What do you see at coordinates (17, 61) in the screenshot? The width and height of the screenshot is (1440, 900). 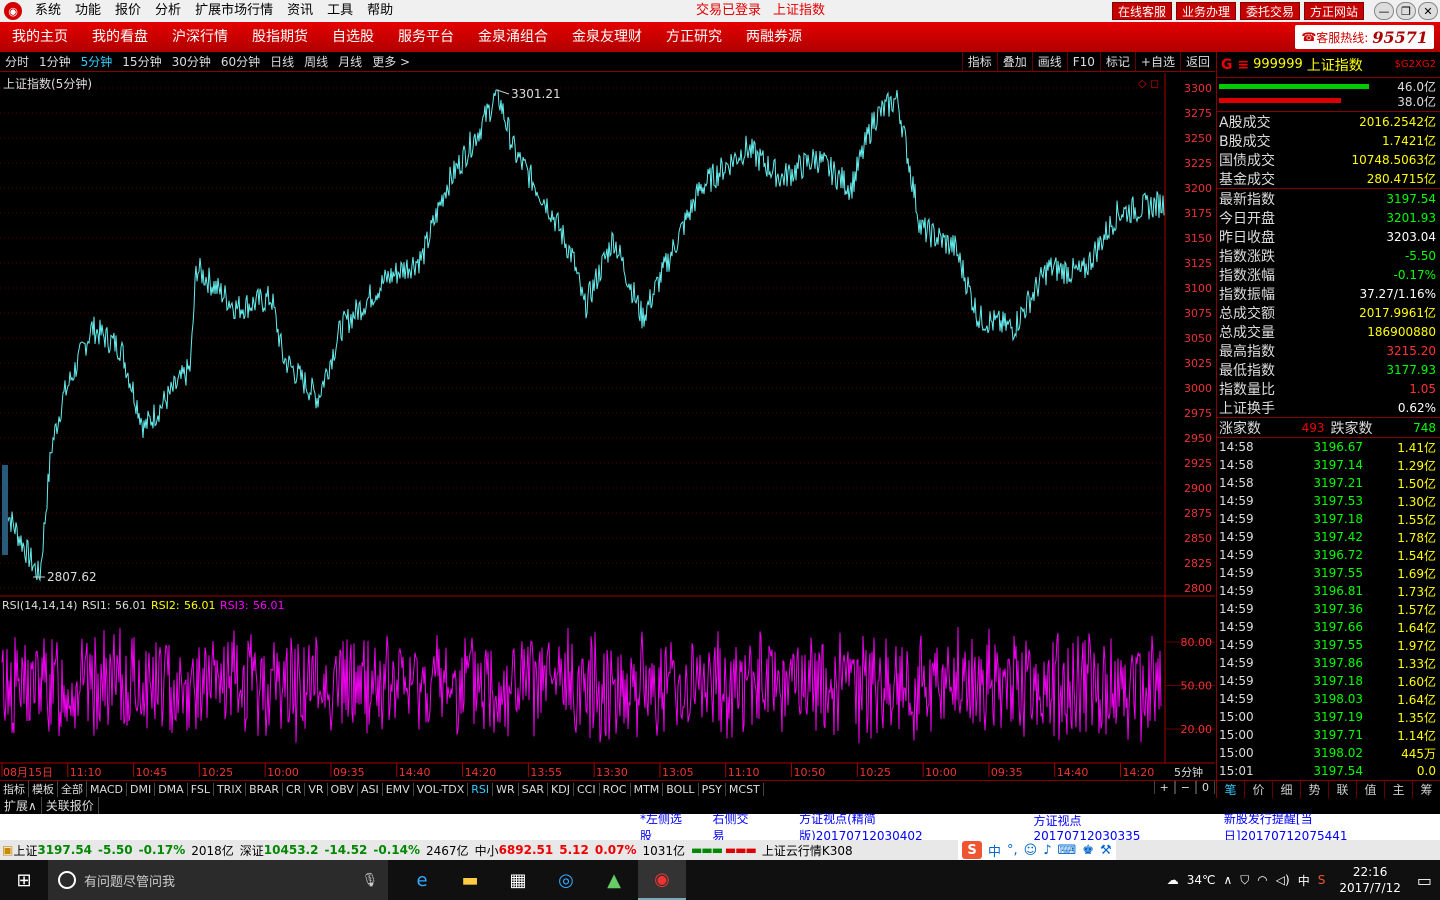 I see `period-timeline: 分时` at bounding box center [17, 61].